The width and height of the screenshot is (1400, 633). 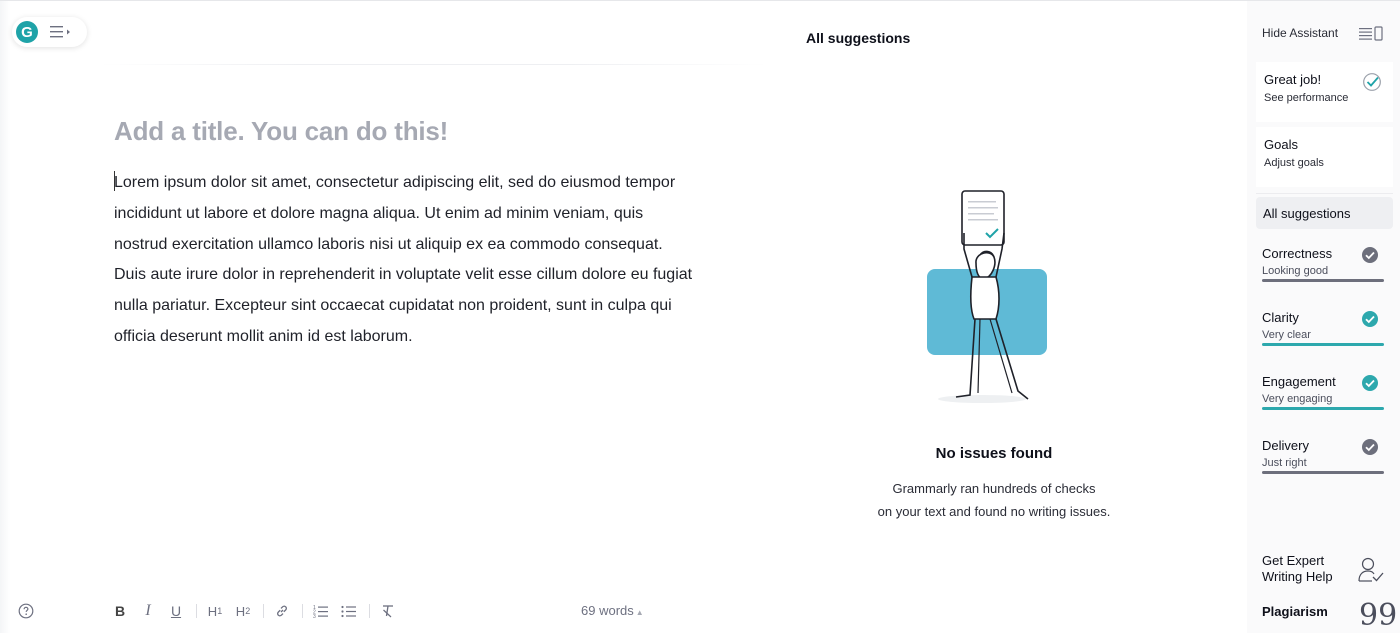 I want to click on all-suggestions-label: All suggestions, so click(x=1307, y=213).